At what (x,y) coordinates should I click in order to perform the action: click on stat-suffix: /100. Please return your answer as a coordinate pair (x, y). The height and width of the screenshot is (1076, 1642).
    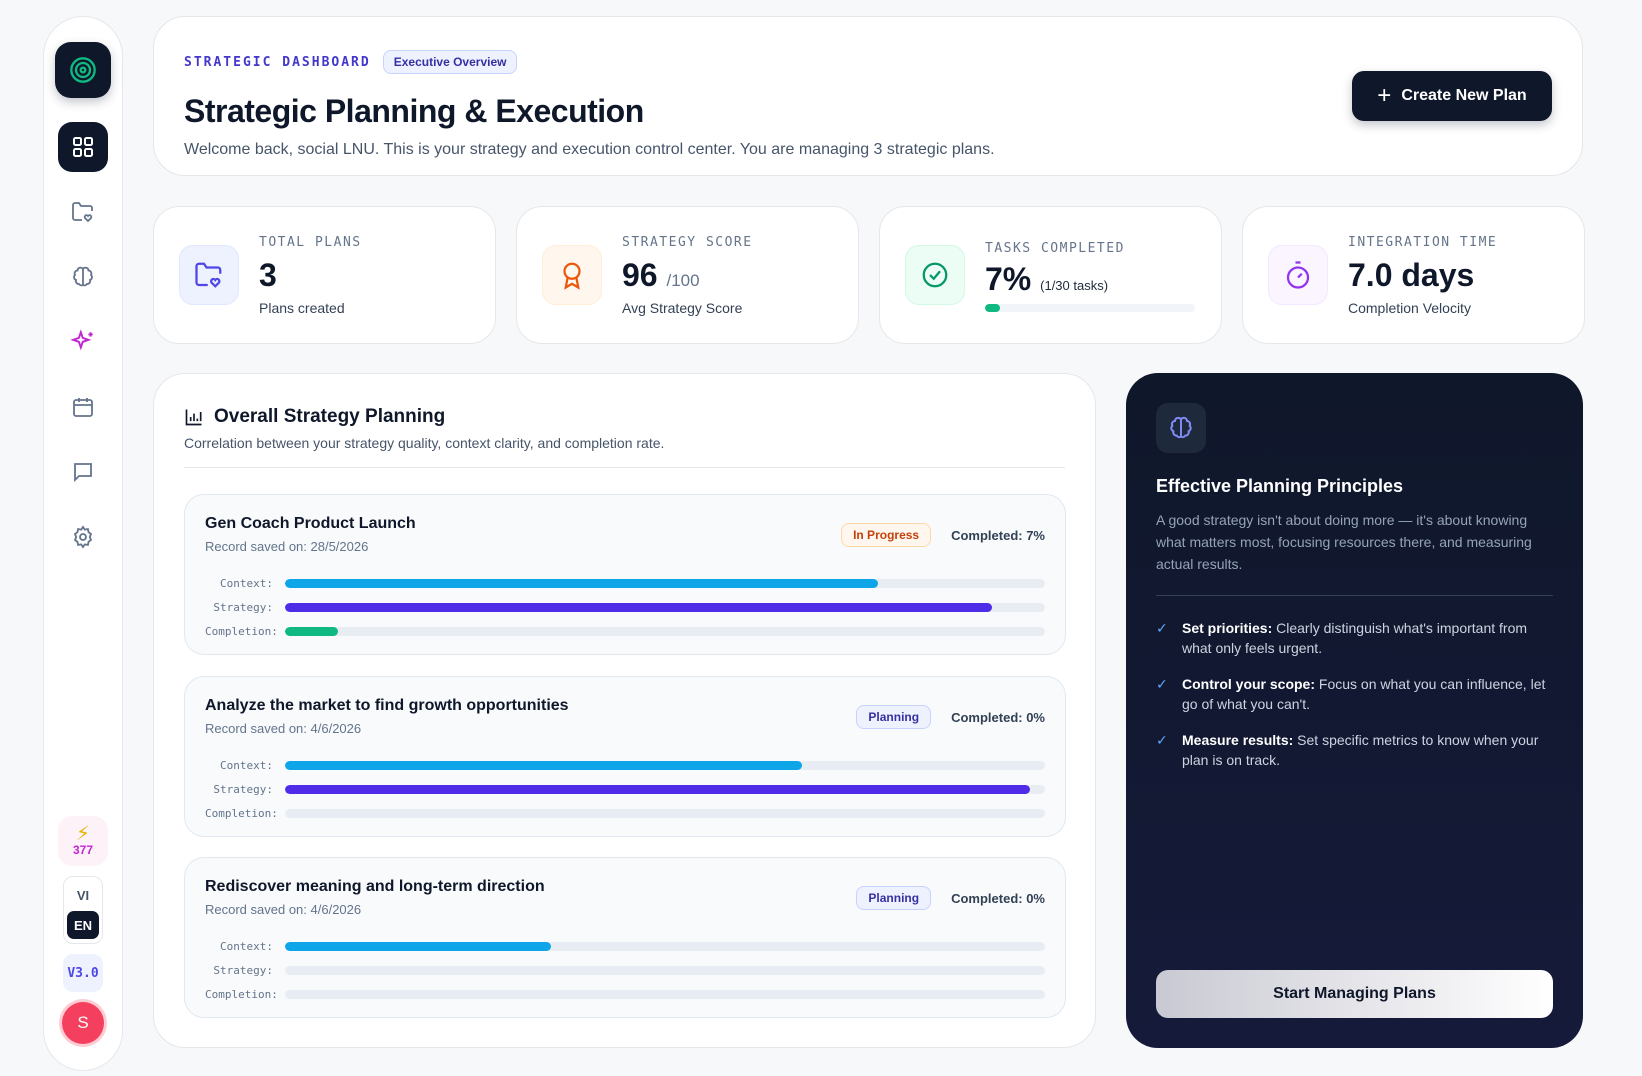
    Looking at the image, I should click on (683, 280).